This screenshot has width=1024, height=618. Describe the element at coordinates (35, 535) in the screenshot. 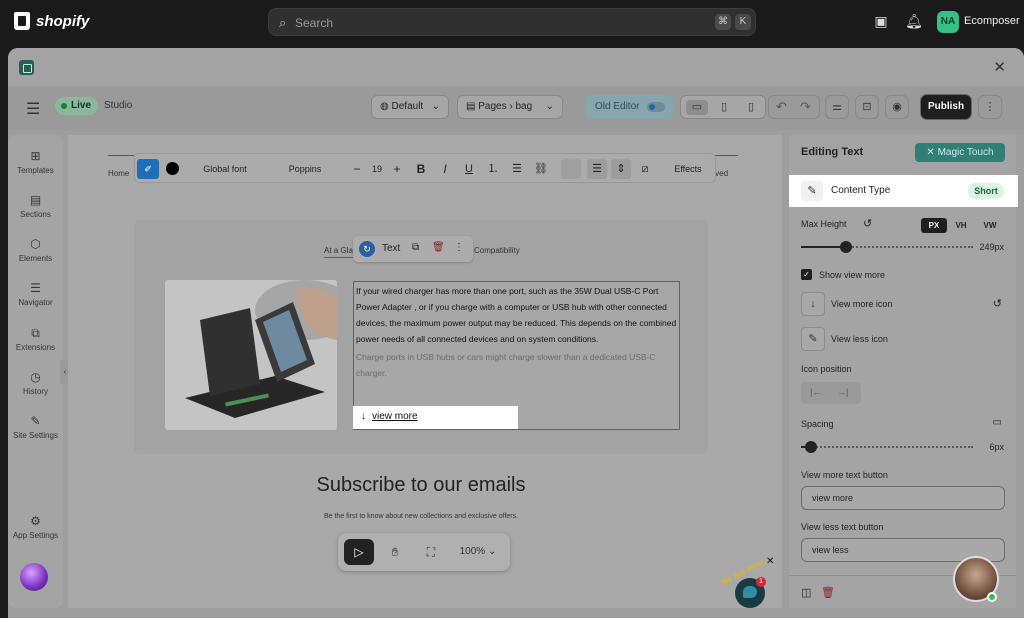

I see `sidebar-item-label: App Settings` at that location.